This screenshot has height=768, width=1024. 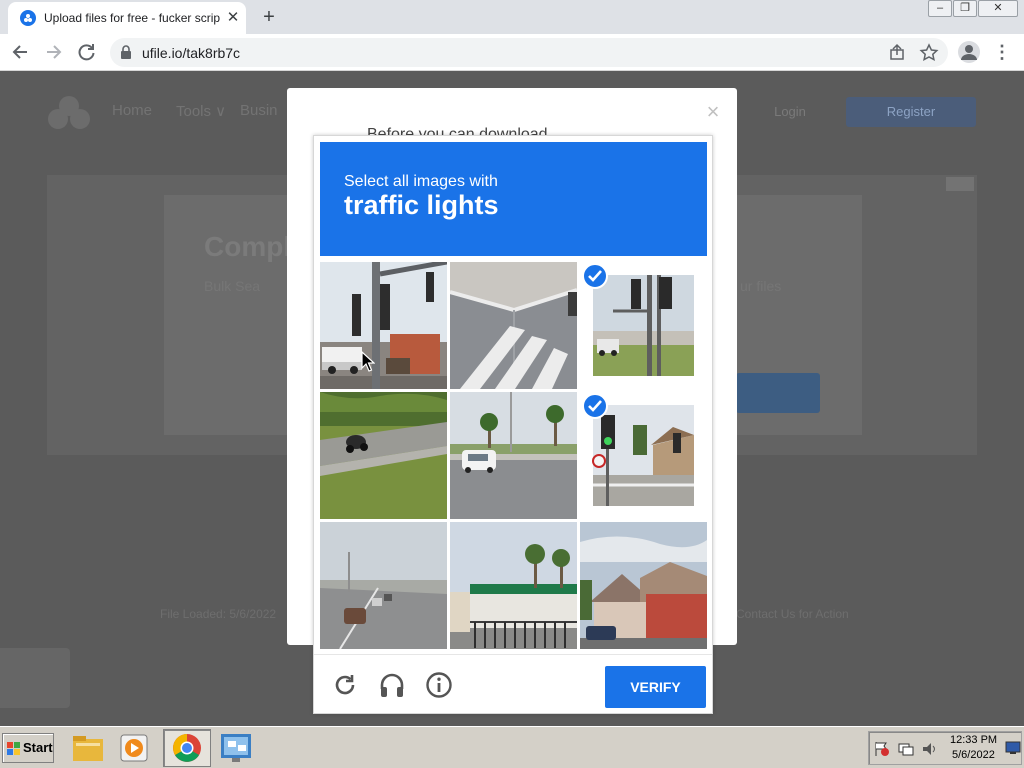 What do you see at coordinates (945, 748) in the screenshot?
I see `system-tray` at bounding box center [945, 748].